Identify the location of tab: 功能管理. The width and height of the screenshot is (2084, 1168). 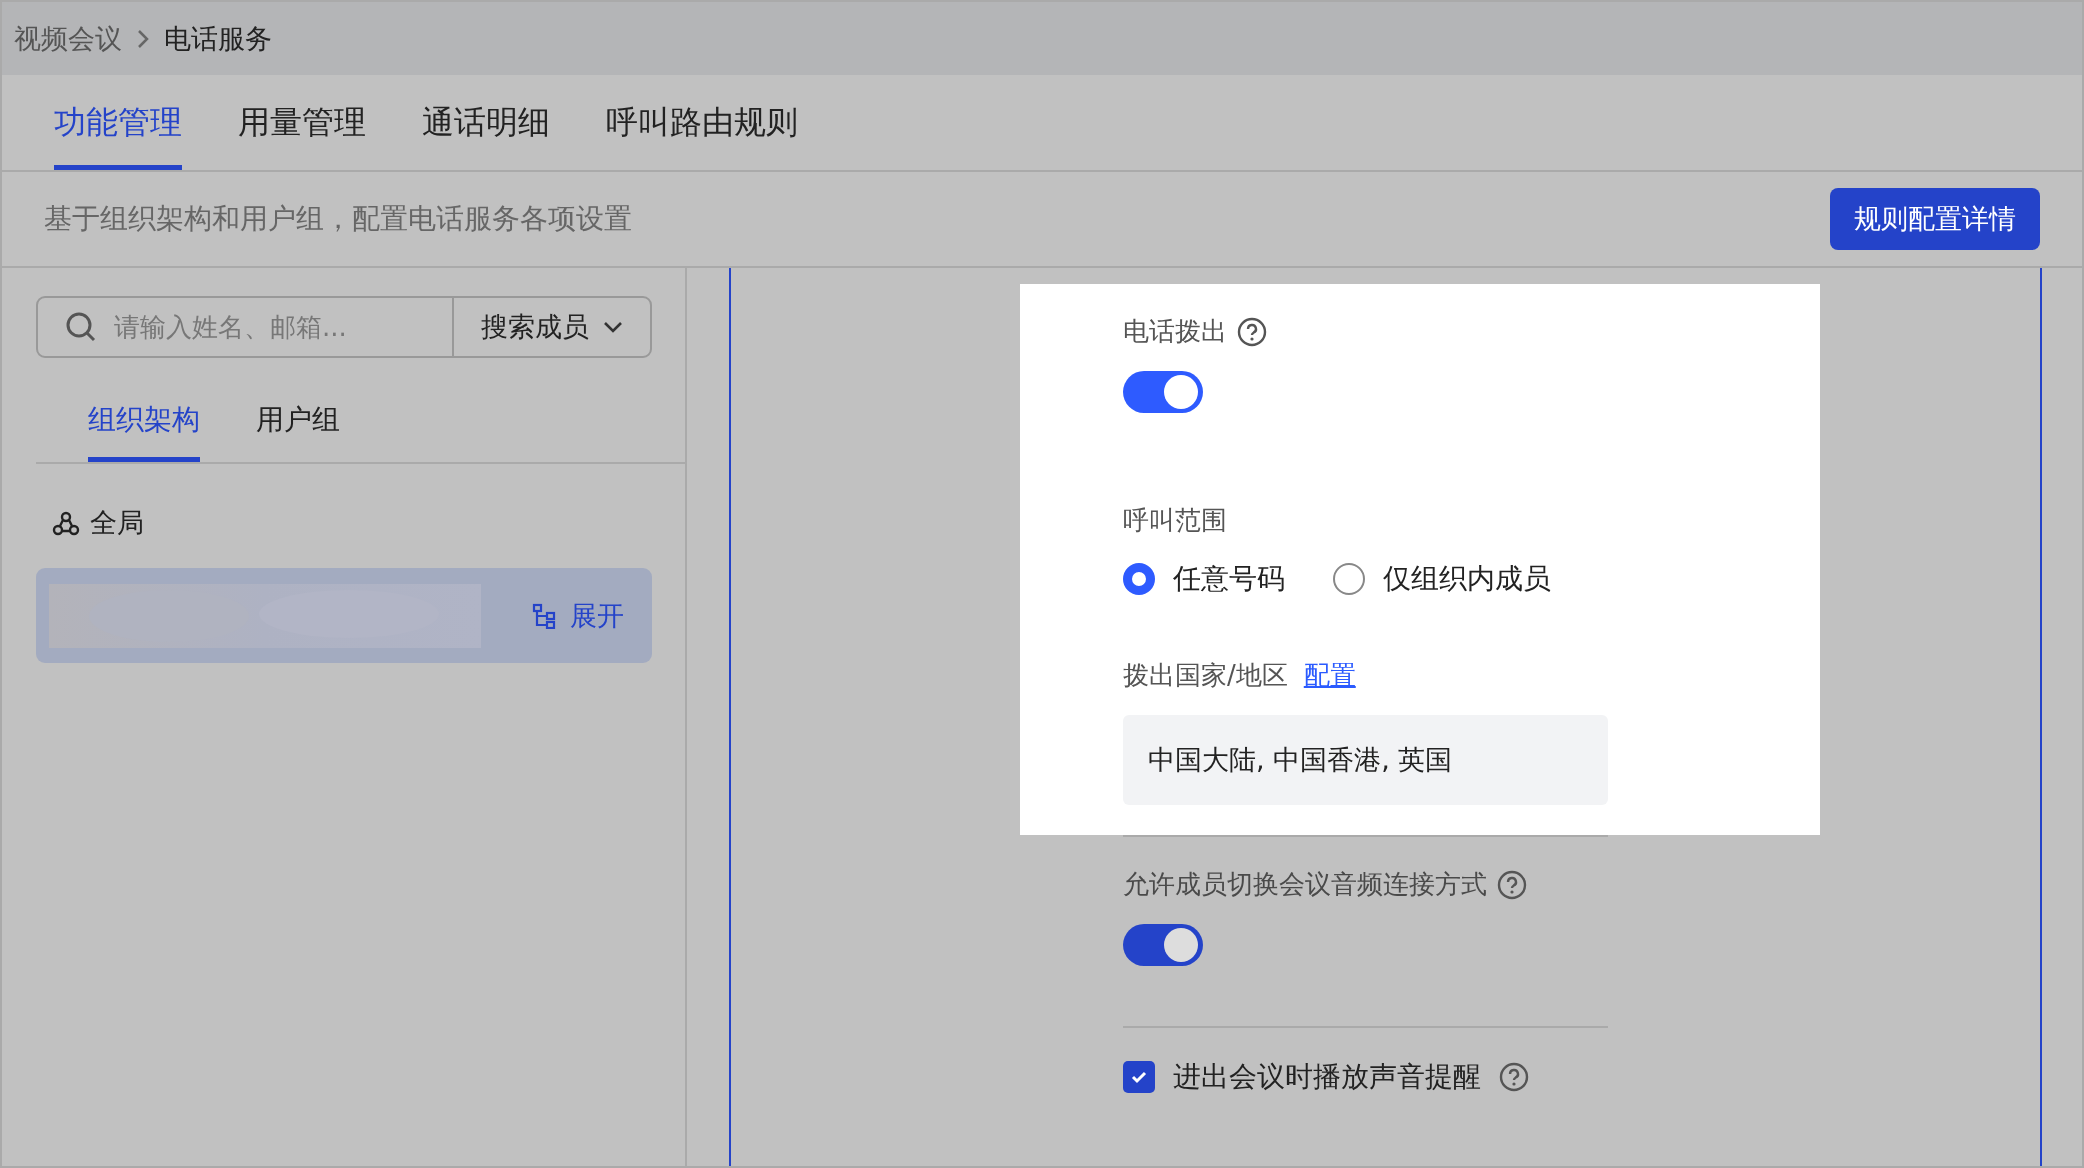
(118, 122).